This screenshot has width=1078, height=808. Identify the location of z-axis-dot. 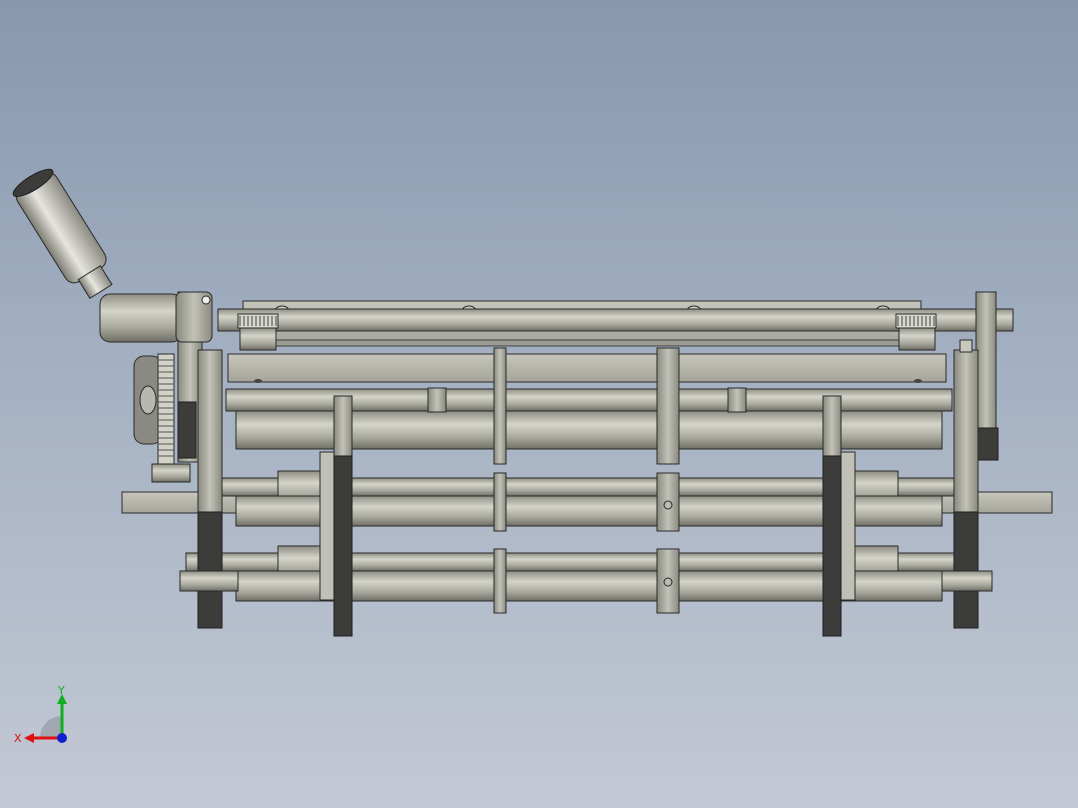
(62, 738).